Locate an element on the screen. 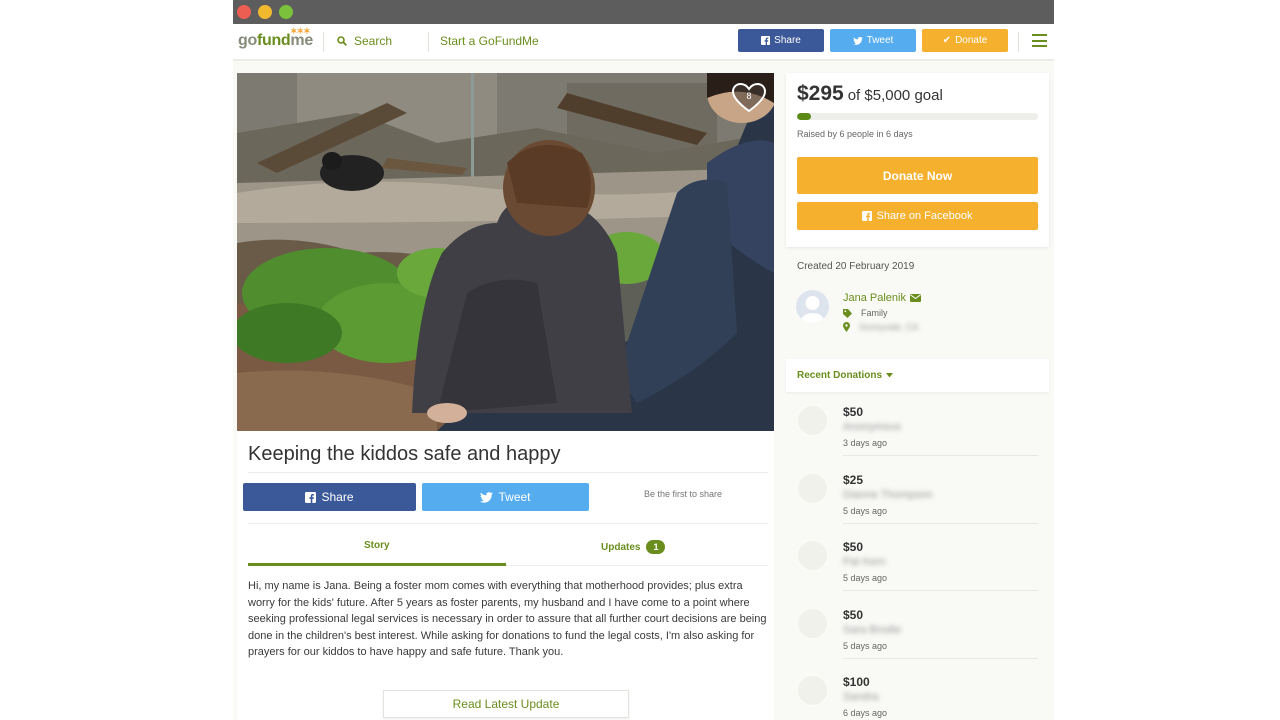 This screenshot has width=1280, height=720. donor-name: Pat Kern is located at coordinates (864, 562).